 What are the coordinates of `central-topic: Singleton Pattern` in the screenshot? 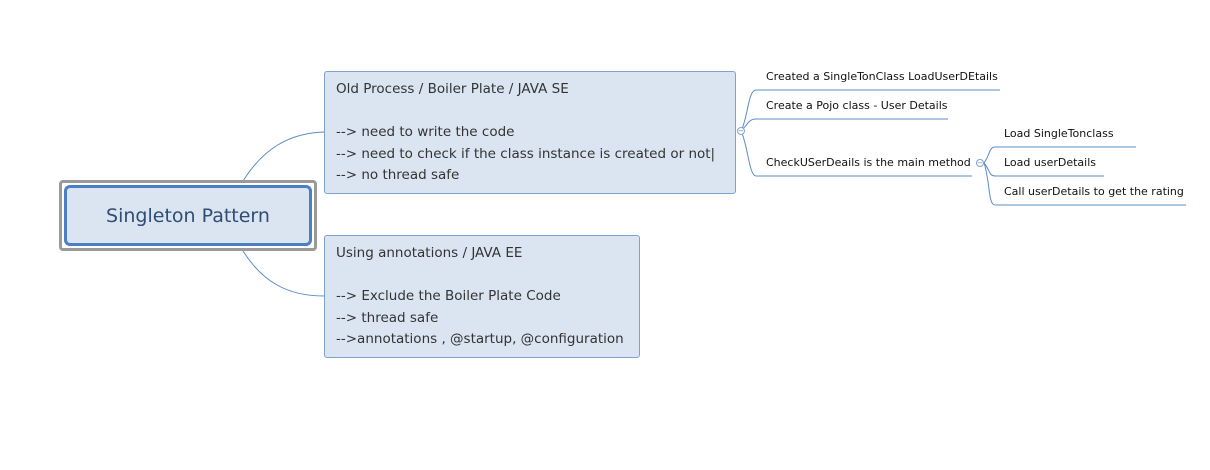 It's located at (188, 215).